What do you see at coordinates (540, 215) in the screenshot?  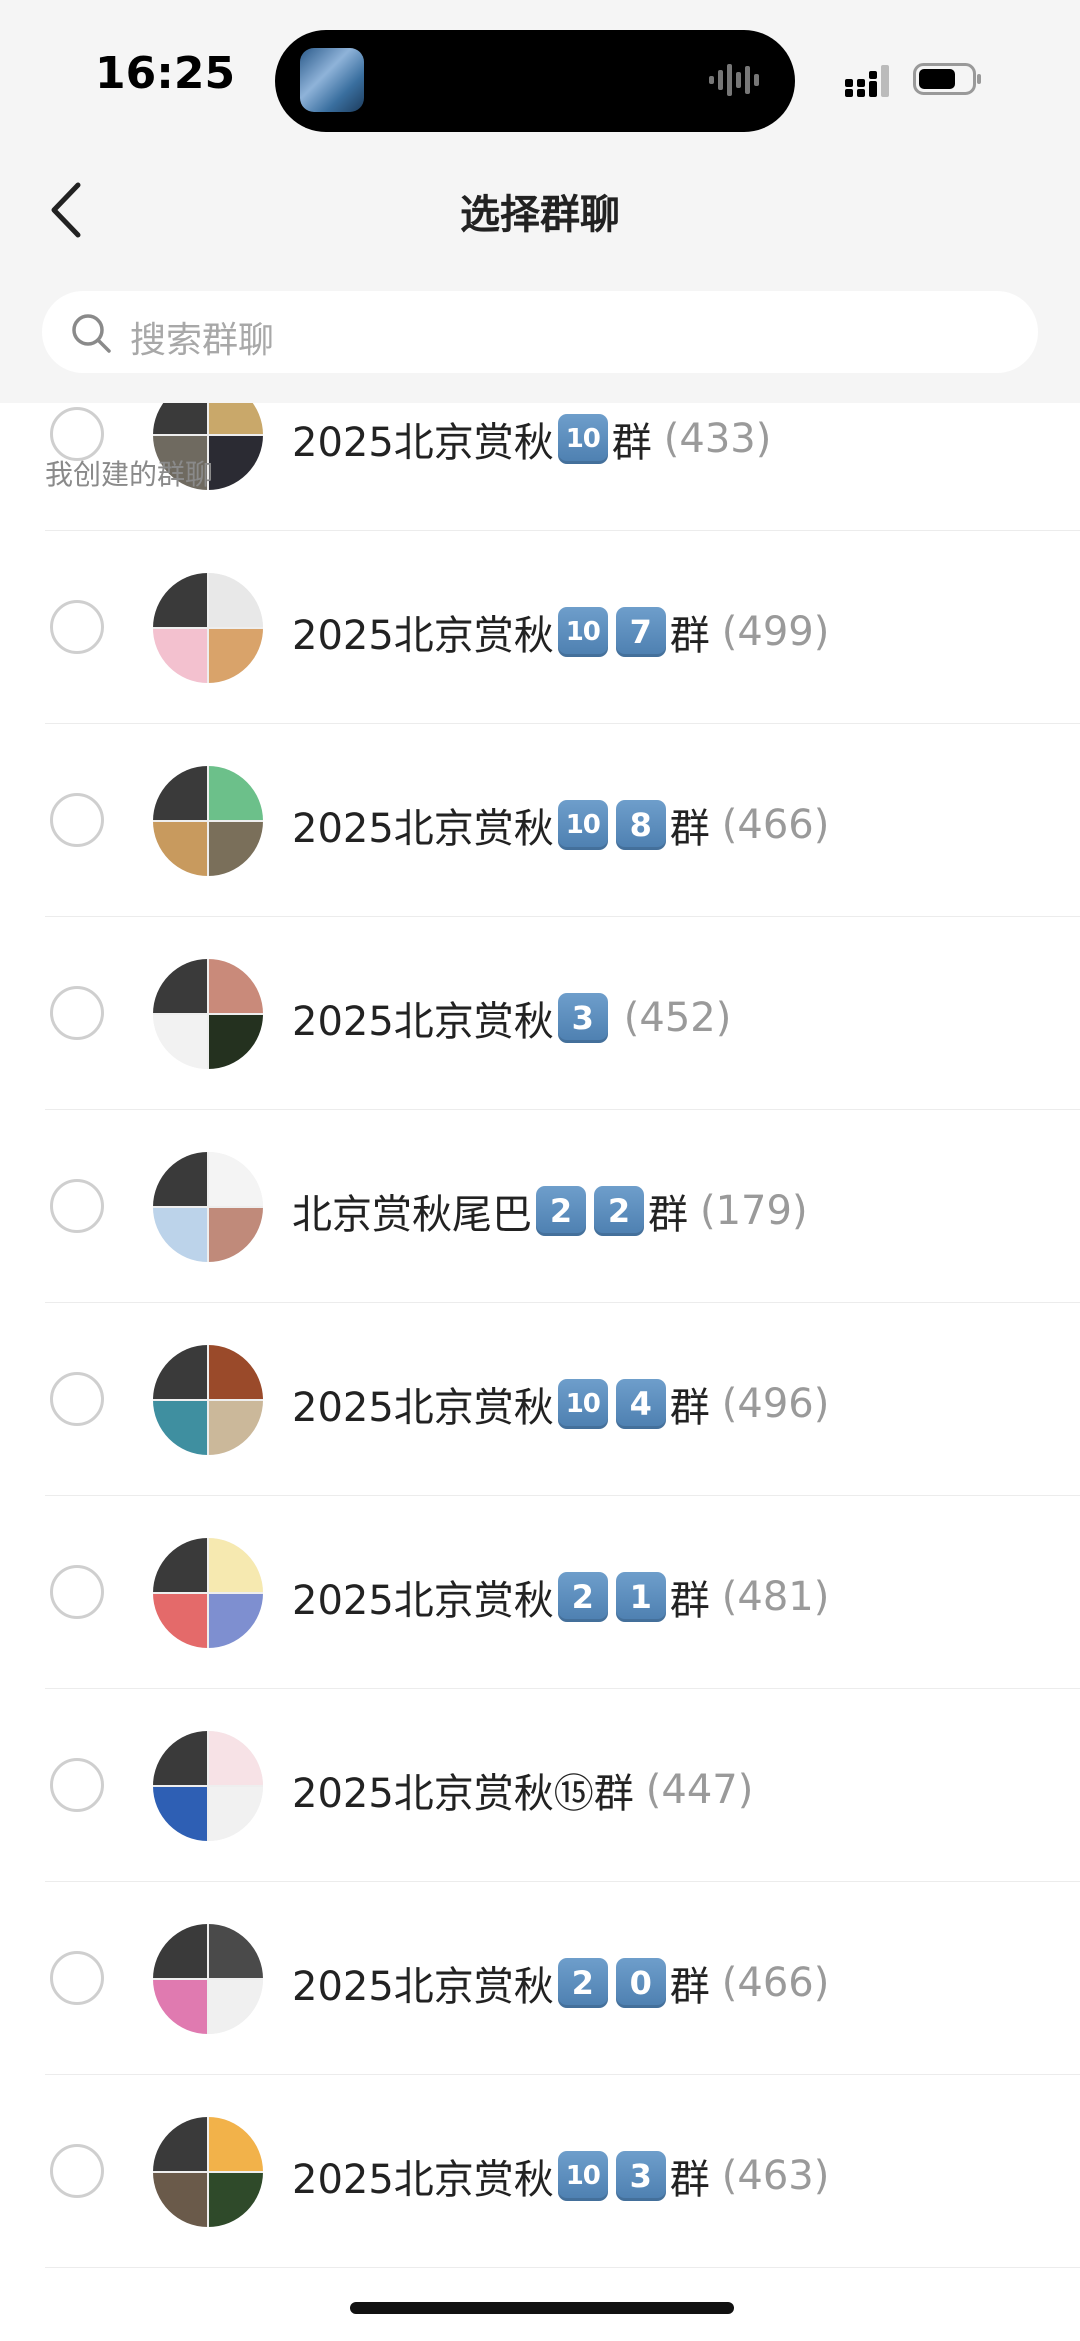 I see `page-title: 选择群聊` at bounding box center [540, 215].